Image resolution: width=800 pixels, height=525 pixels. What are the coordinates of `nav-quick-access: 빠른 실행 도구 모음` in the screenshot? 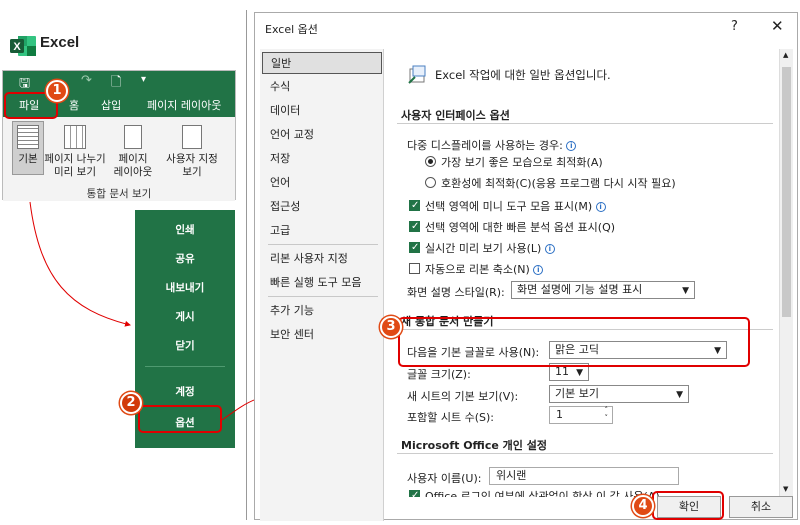 It's located at (322, 283).